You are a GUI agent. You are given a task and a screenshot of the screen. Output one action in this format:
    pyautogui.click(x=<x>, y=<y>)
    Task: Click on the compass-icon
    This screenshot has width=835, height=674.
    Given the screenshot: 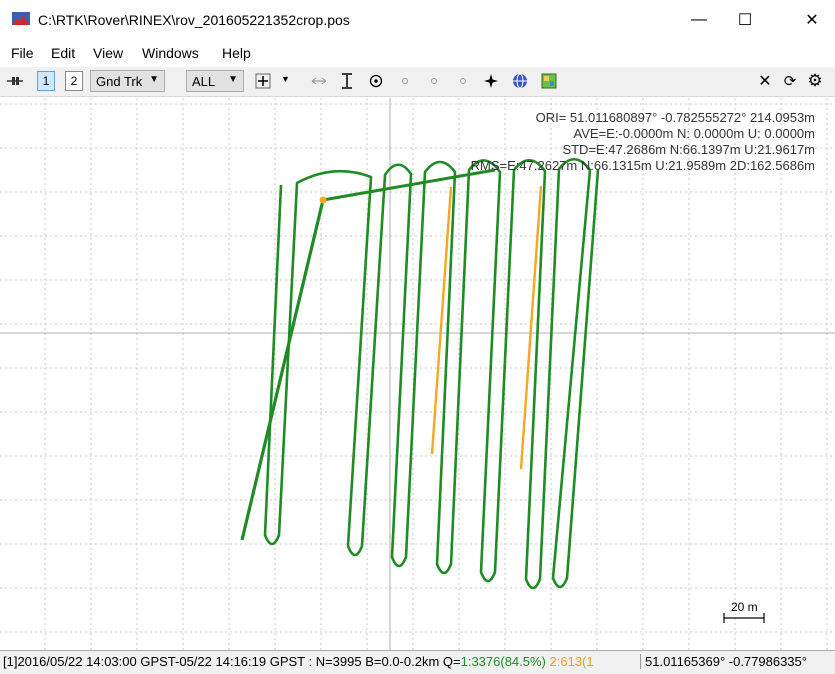 What is the action you would take?
    pyautogui.click(x=491, y=81)
    